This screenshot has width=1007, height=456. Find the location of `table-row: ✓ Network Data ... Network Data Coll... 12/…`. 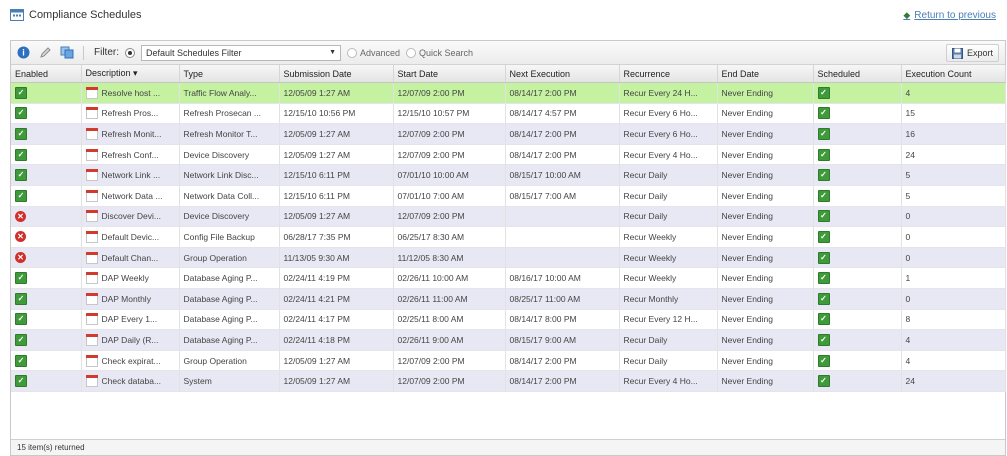

table-row: ✓ Network Data ... Network Data Coll... 12/… is located at coordinates (508, 196).